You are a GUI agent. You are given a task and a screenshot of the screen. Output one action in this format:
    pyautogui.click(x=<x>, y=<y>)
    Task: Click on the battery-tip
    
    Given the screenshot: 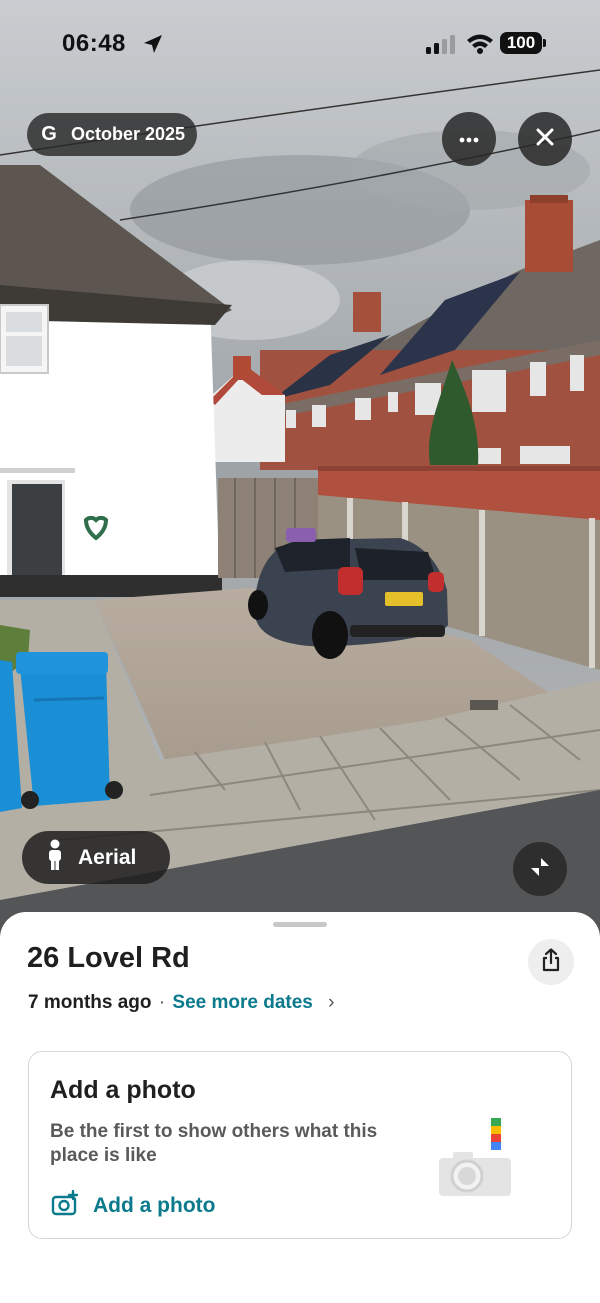 What is the action you would take?
    pyautogui.click(x=544, y=43)
    